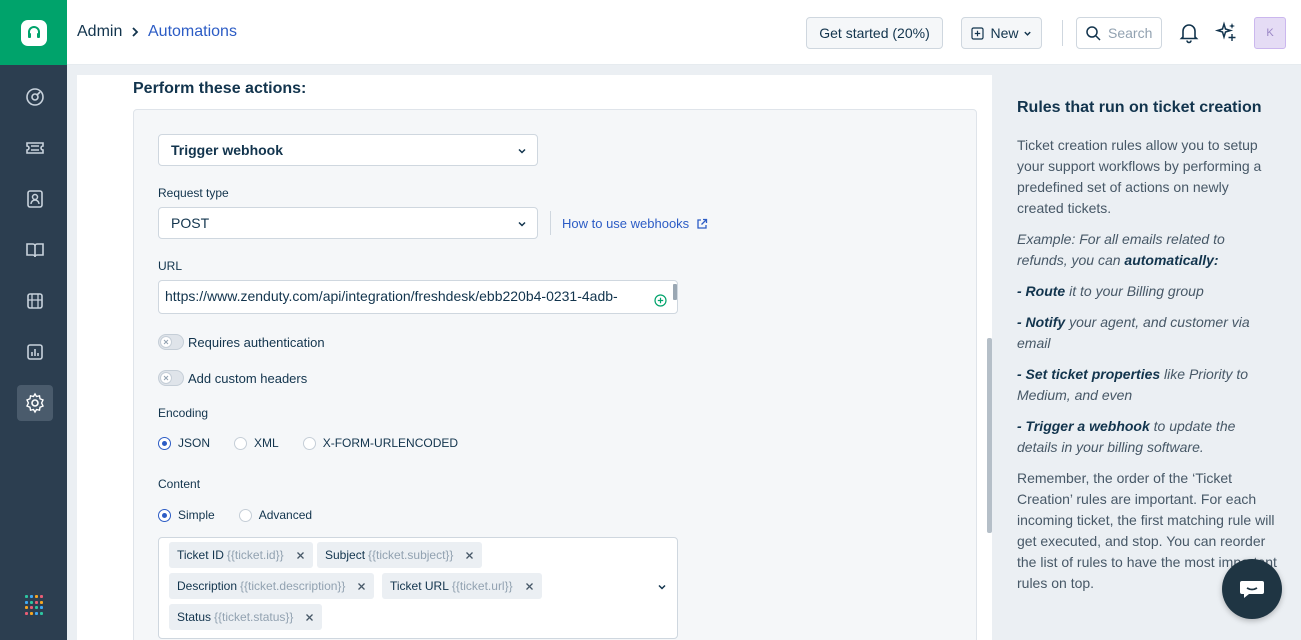  I want to click on tickets-icon, so click(35, 148).